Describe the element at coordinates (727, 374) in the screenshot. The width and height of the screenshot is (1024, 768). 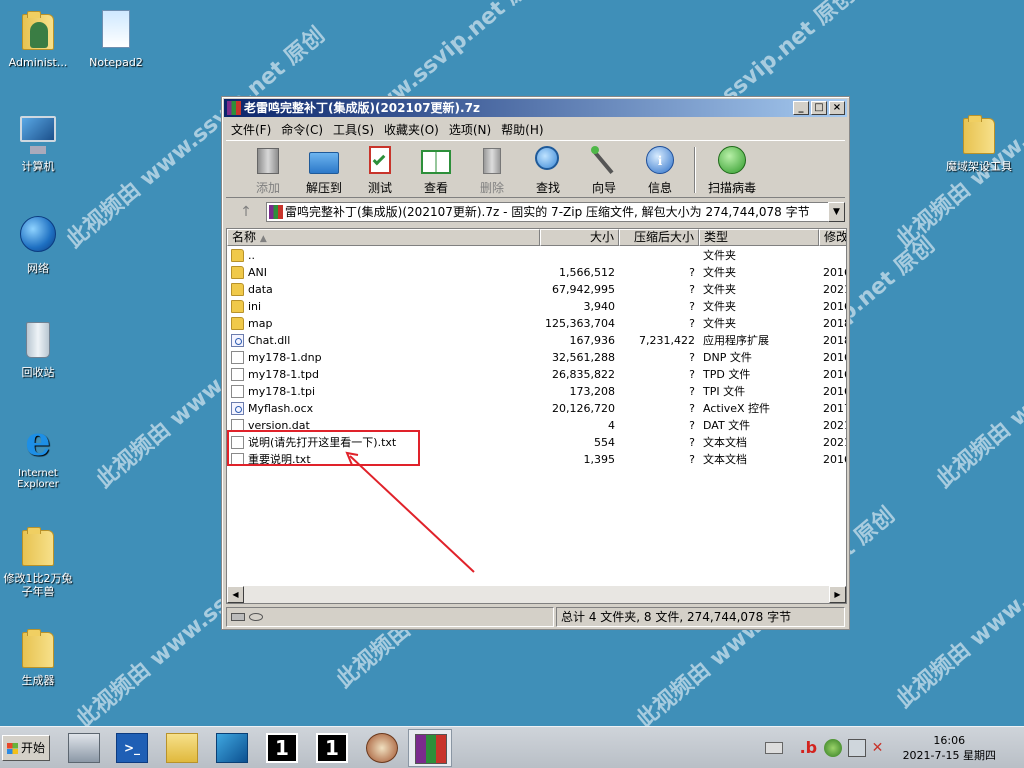
I see `file-type: TPD 文件` at that location.